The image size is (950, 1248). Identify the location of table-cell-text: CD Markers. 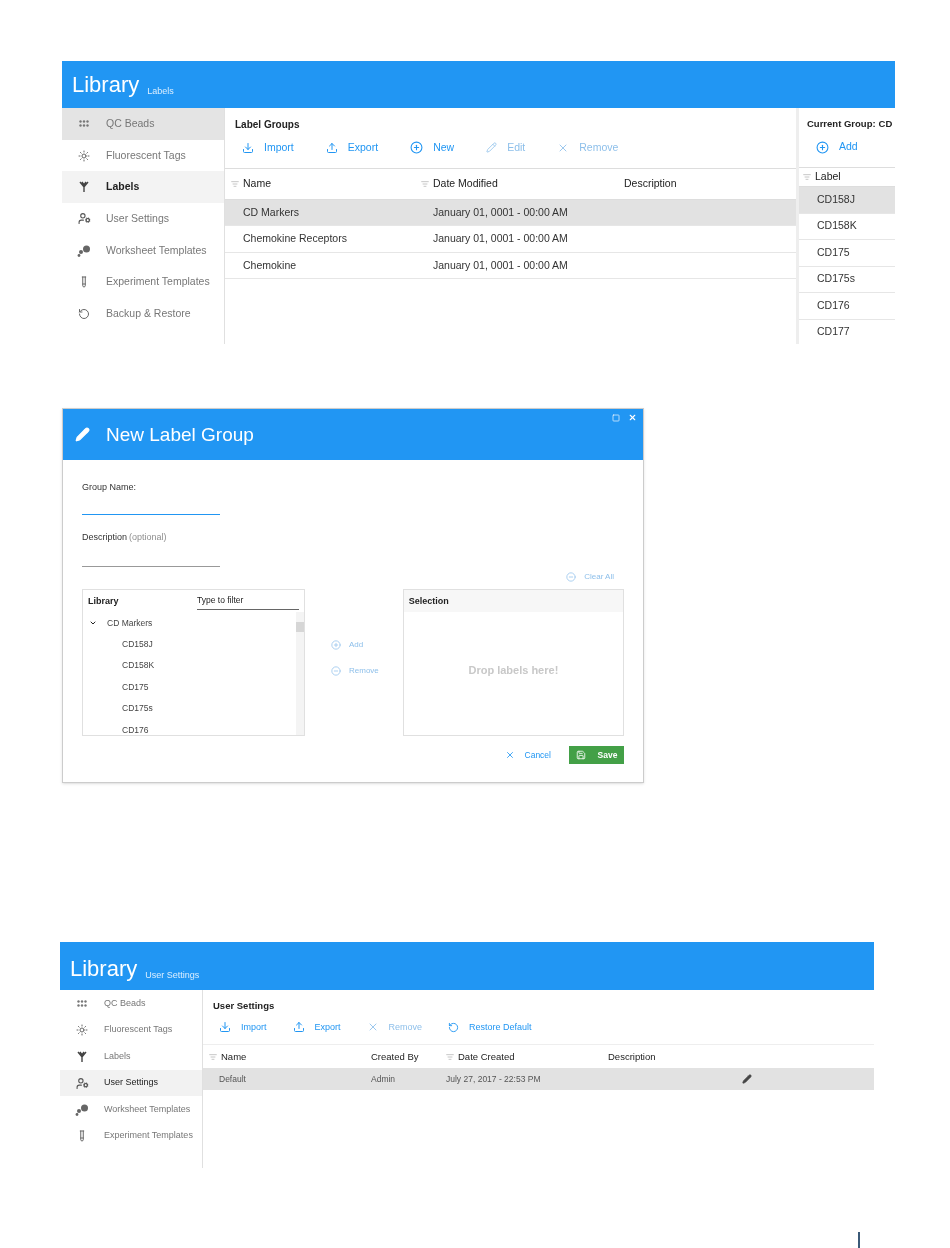
(271, 212).